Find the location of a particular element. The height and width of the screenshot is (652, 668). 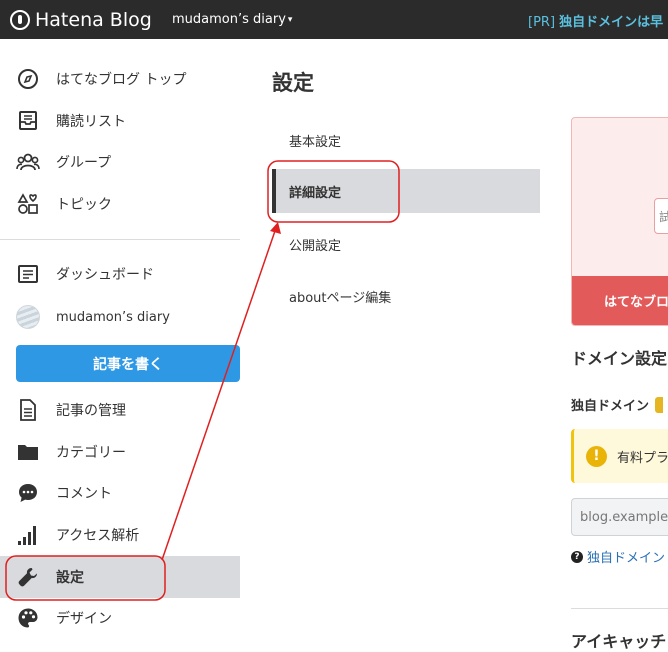

sidebar-item-label: コメント is located at coordinates (84, 494).